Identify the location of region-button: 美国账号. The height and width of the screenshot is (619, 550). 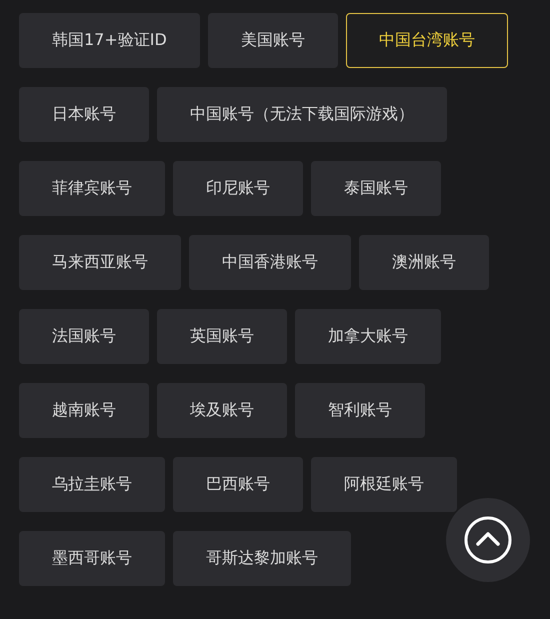
(273, 40).